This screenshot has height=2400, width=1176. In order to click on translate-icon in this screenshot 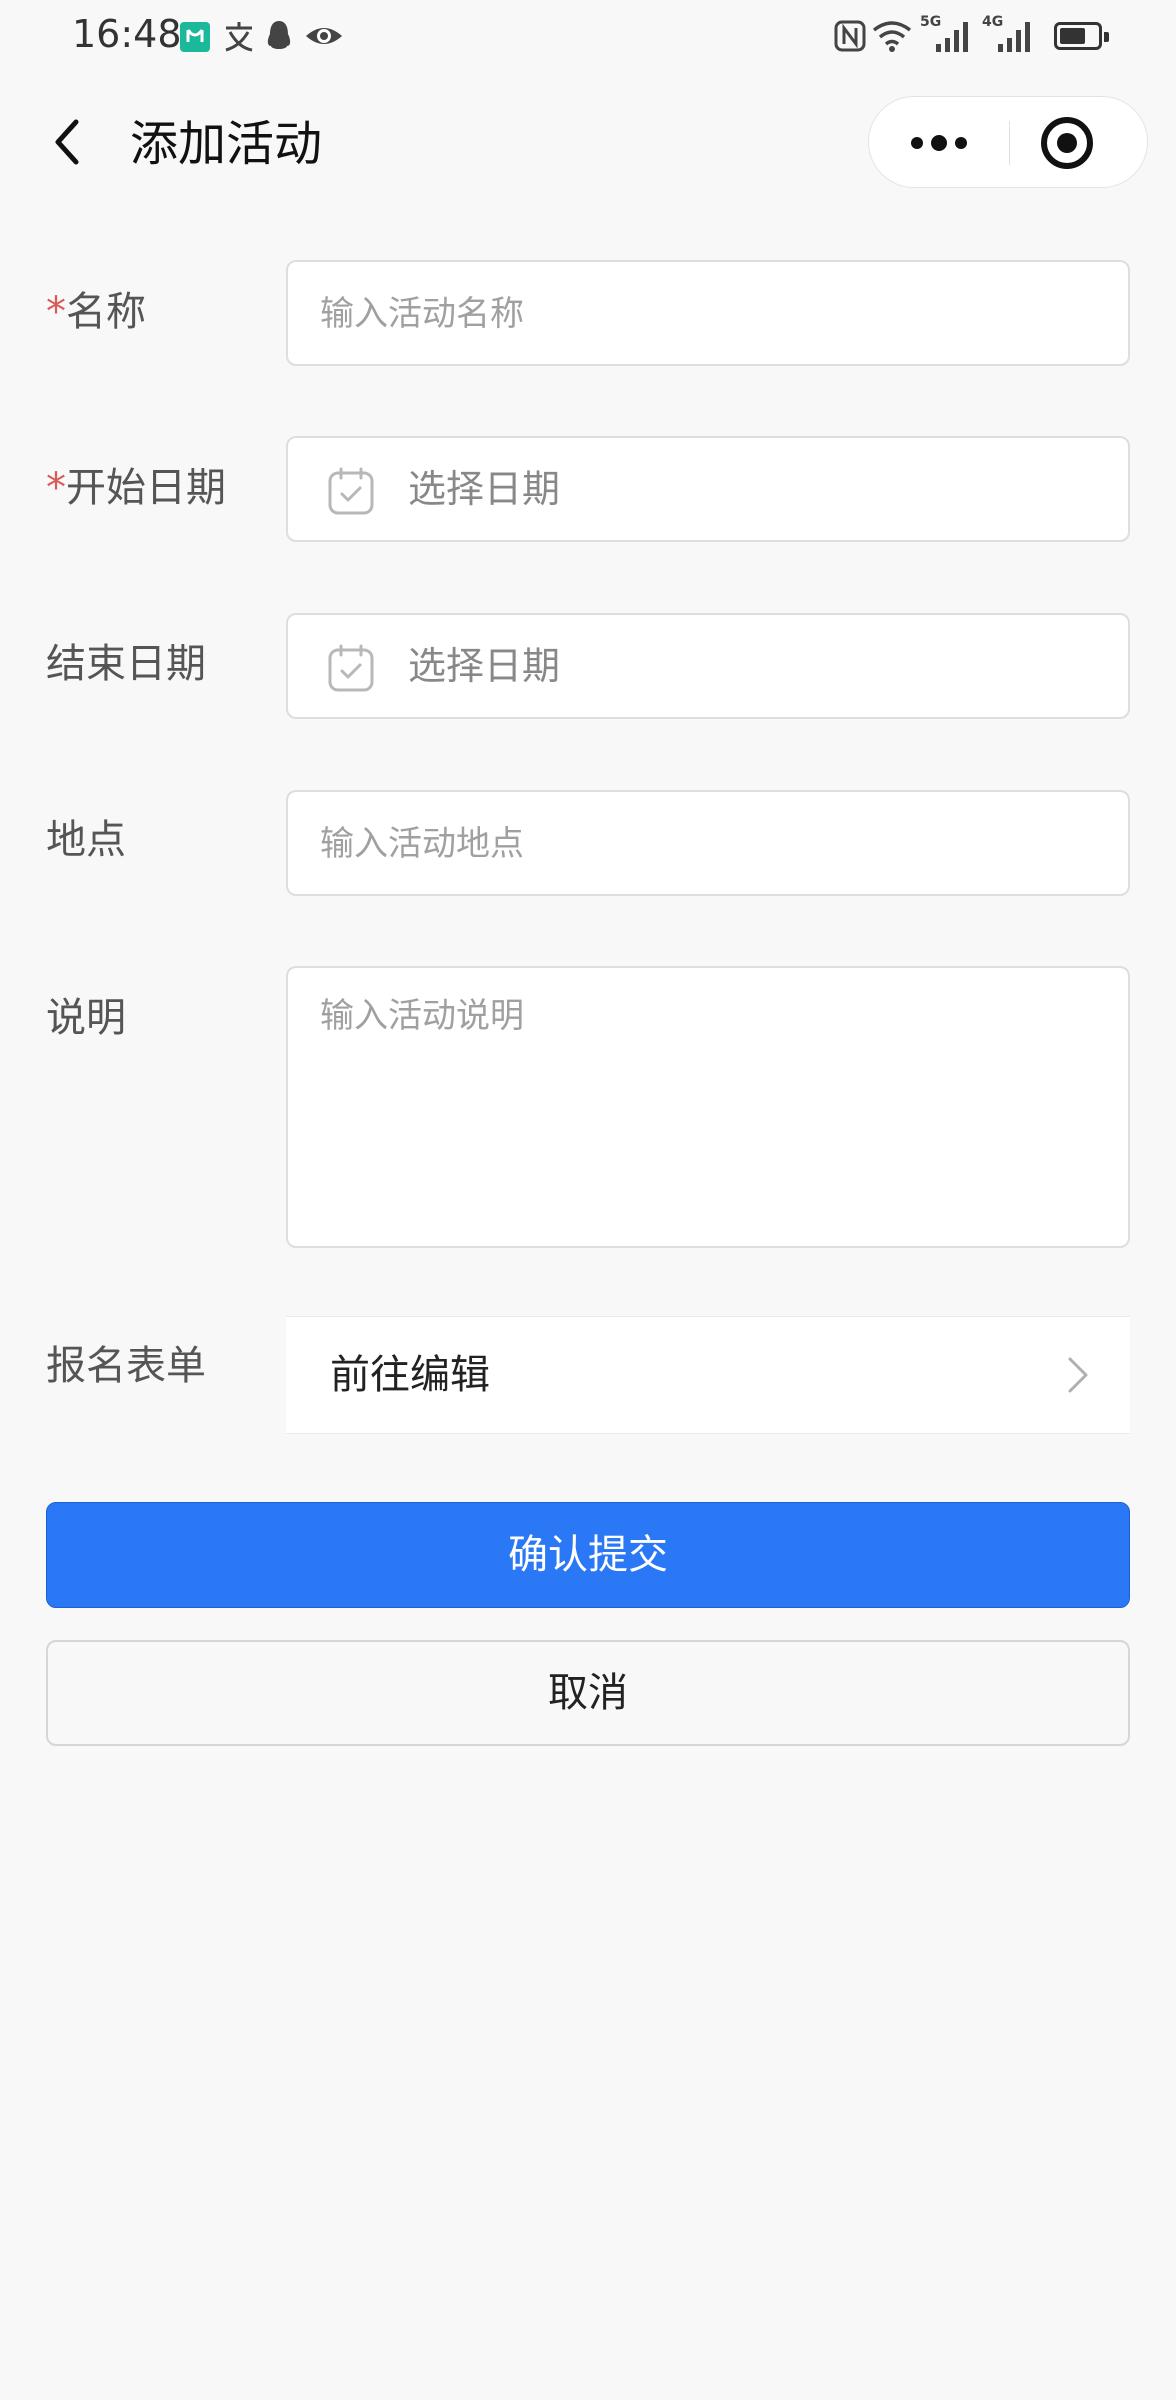, I will do `click(239, 37)`.